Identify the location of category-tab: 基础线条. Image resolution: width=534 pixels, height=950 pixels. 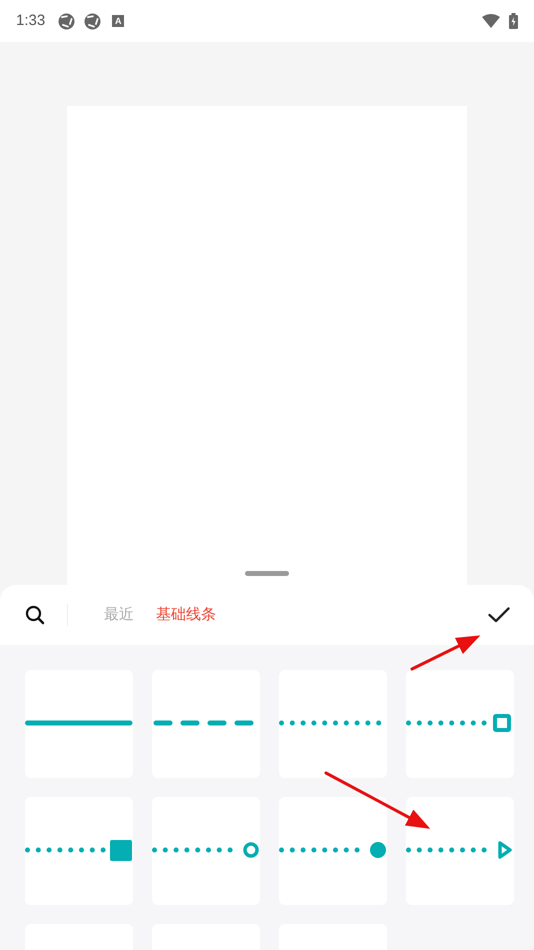
(186, 615).